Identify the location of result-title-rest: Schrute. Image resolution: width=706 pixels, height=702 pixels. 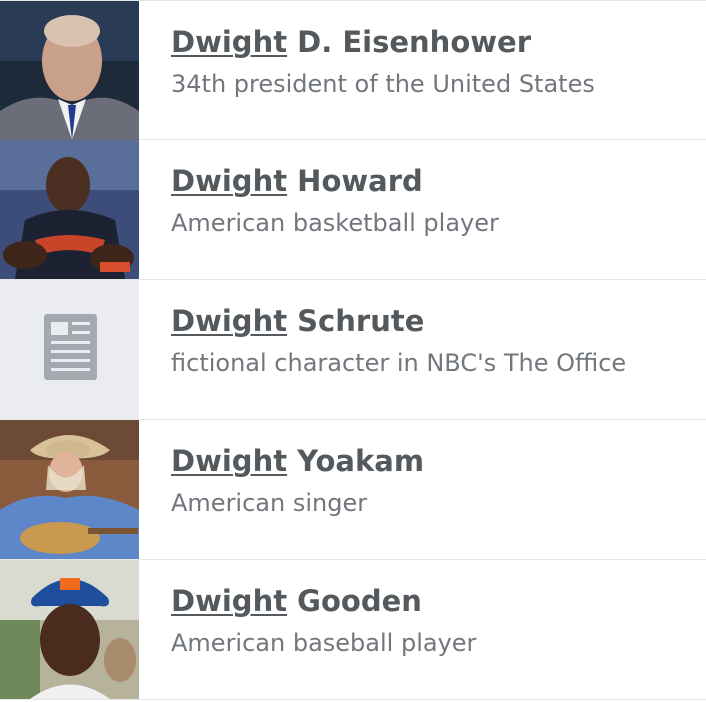
(356, 321).